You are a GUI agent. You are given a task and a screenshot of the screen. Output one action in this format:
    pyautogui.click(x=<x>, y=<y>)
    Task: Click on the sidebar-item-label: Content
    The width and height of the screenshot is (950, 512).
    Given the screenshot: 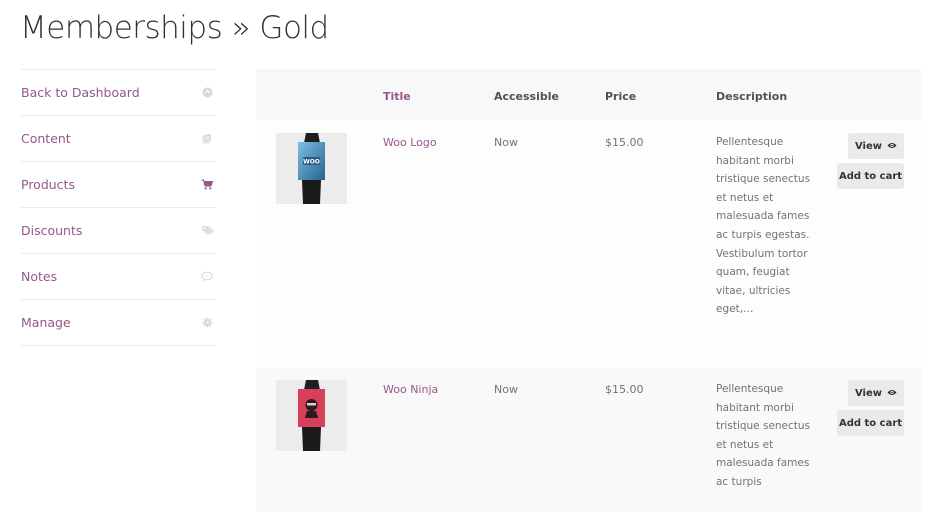 What is the action you would take?
    pyautogui.click(x=46, y=138)
    